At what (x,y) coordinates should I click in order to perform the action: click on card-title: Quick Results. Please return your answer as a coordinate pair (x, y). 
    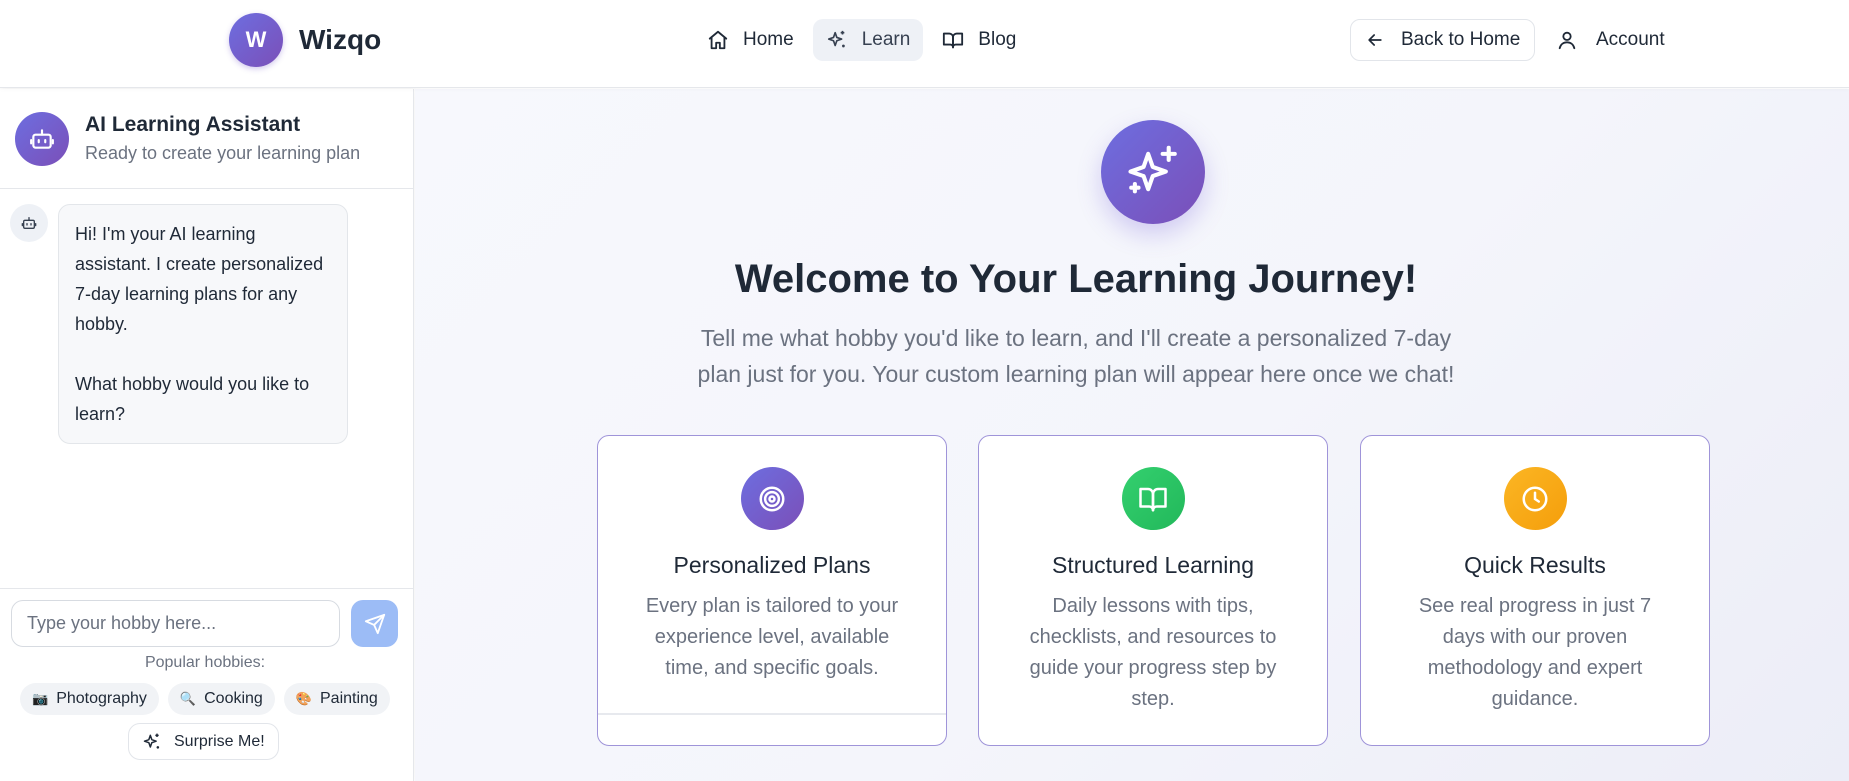
    Looking at the image, I should click on (1535, 565).